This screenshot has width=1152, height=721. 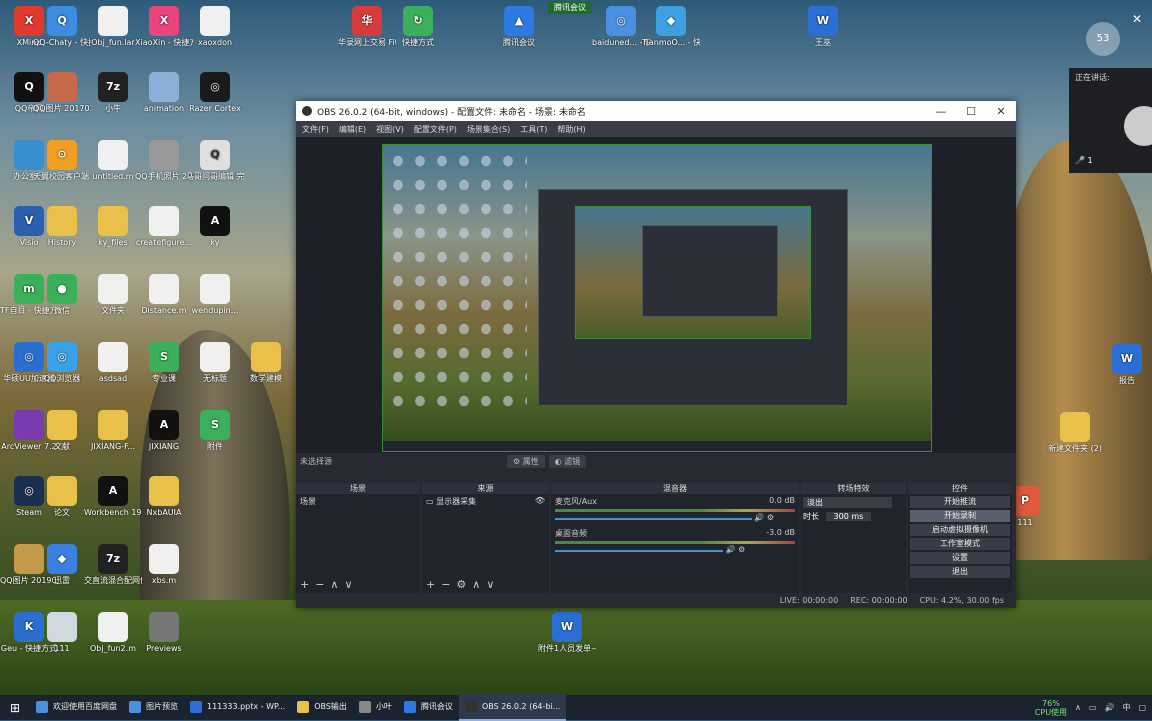 What do you see at coordinates (164, 93) in the screenshot?
I see `desktop-icon: animation` at bounding box center [164, 93].